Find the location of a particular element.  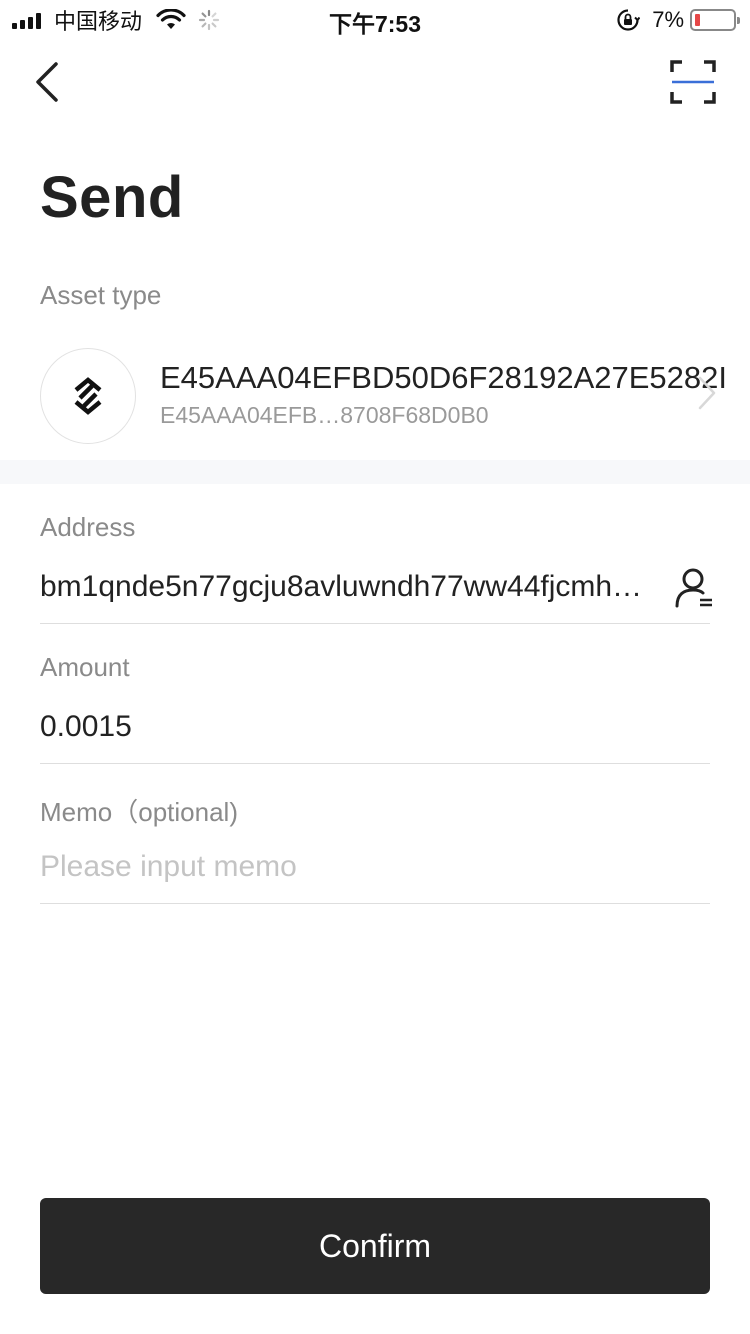

battery-icon is located at coordinates (715, 20).